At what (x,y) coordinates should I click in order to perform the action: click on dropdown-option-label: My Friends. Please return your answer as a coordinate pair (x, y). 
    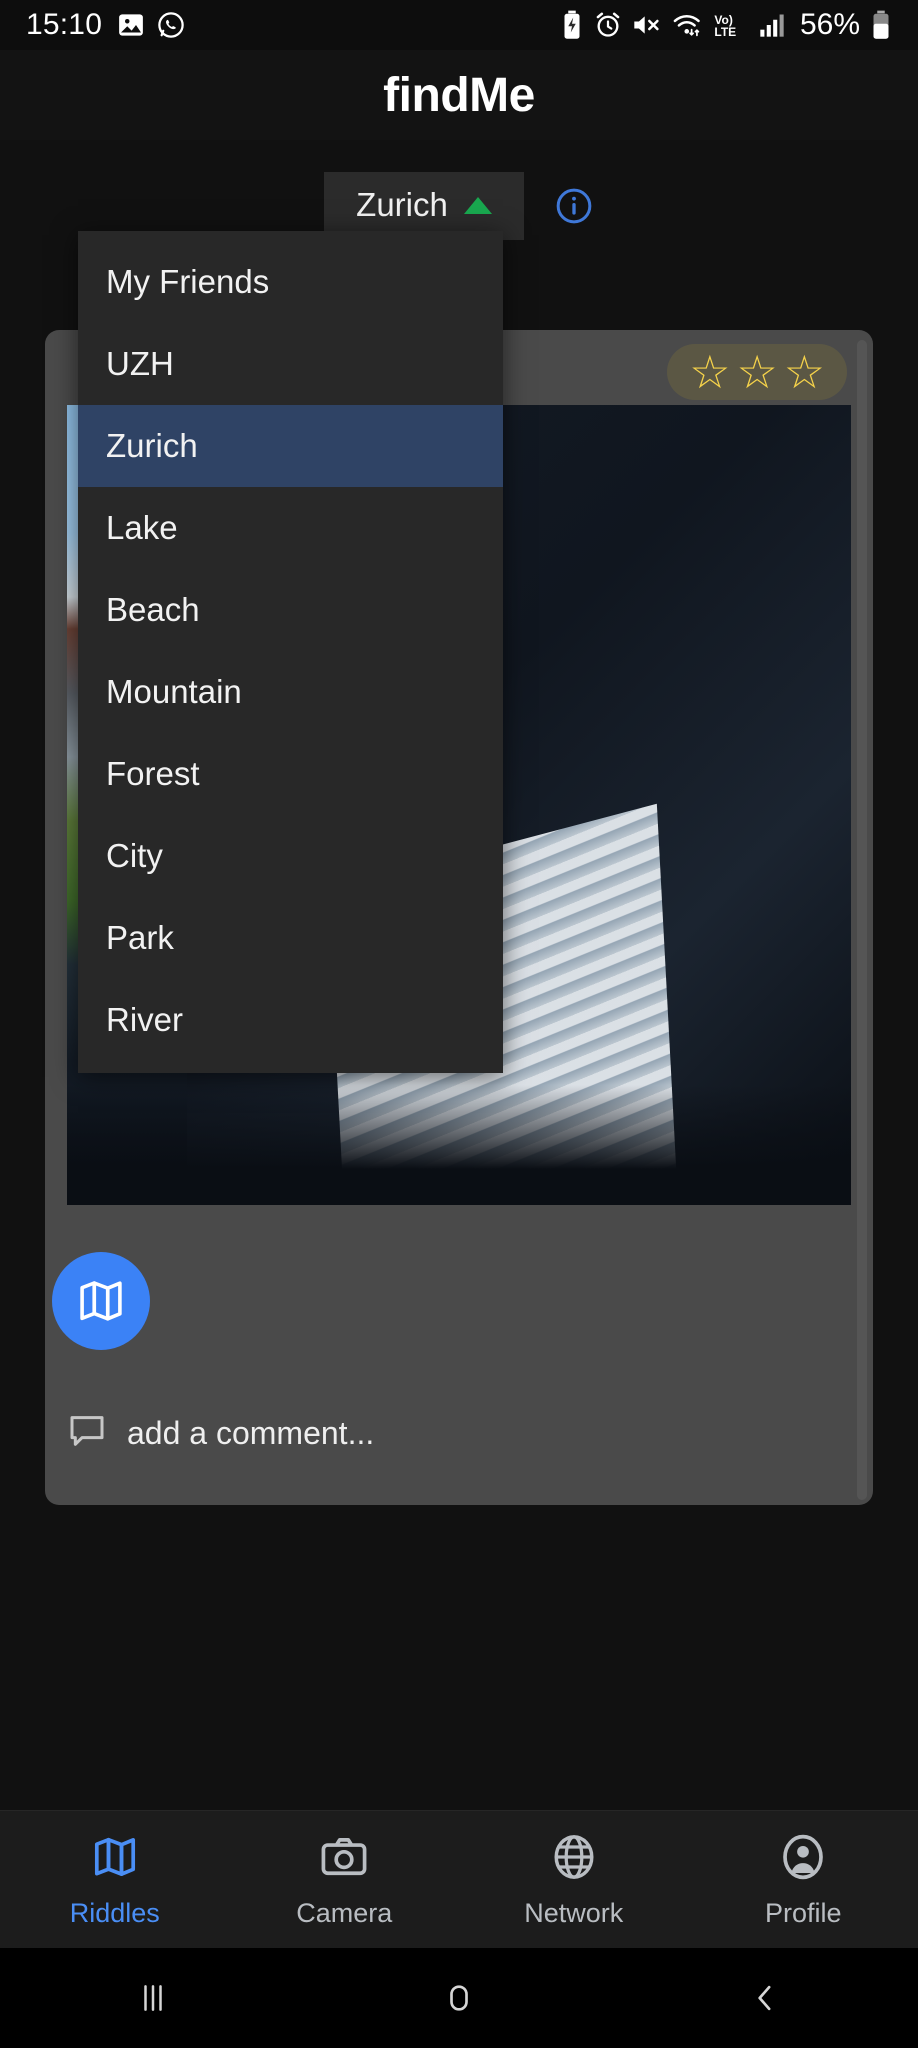
    Looking at the image, I should click on (188, 281).